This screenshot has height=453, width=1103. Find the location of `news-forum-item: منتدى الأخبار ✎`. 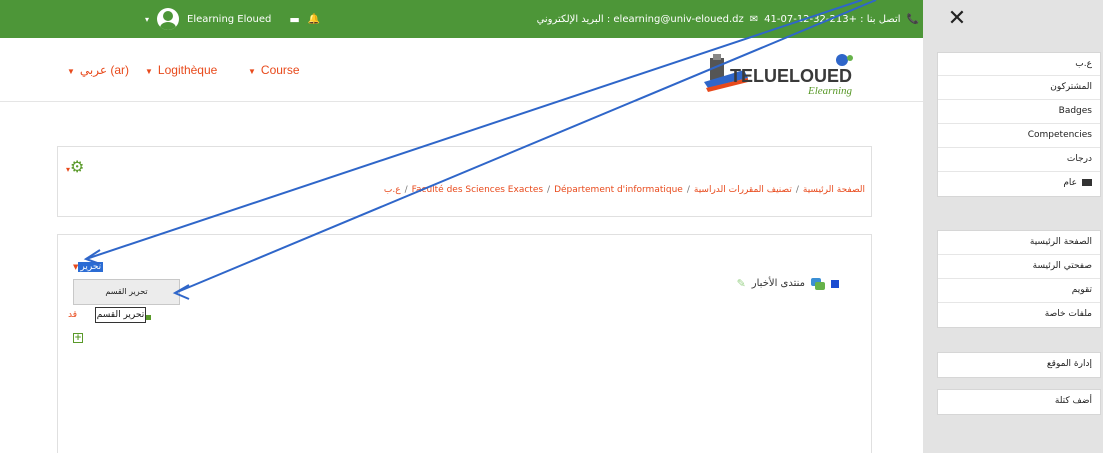

news-forum-item: منتدى الأخبار ✎ is located at coordinates (788, 283).